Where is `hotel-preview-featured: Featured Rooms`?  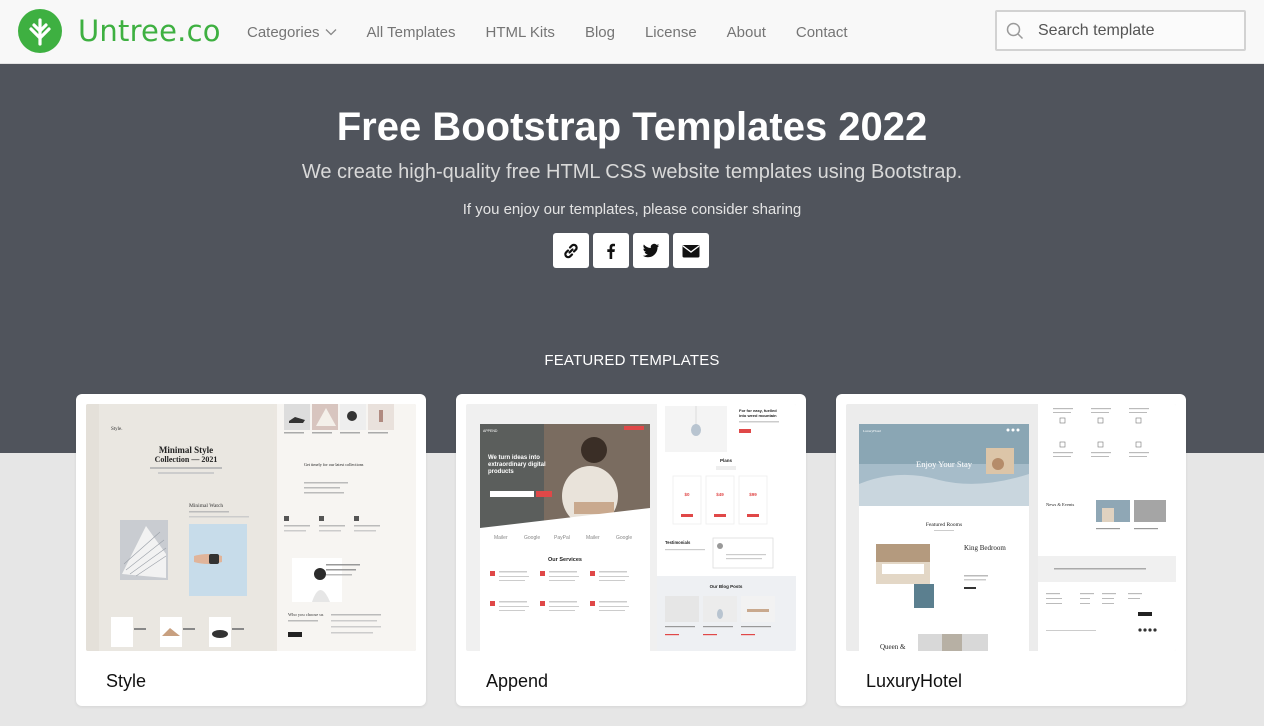 hotel-preview-featured: Featured Rooms is located at coordinates (944, 525).